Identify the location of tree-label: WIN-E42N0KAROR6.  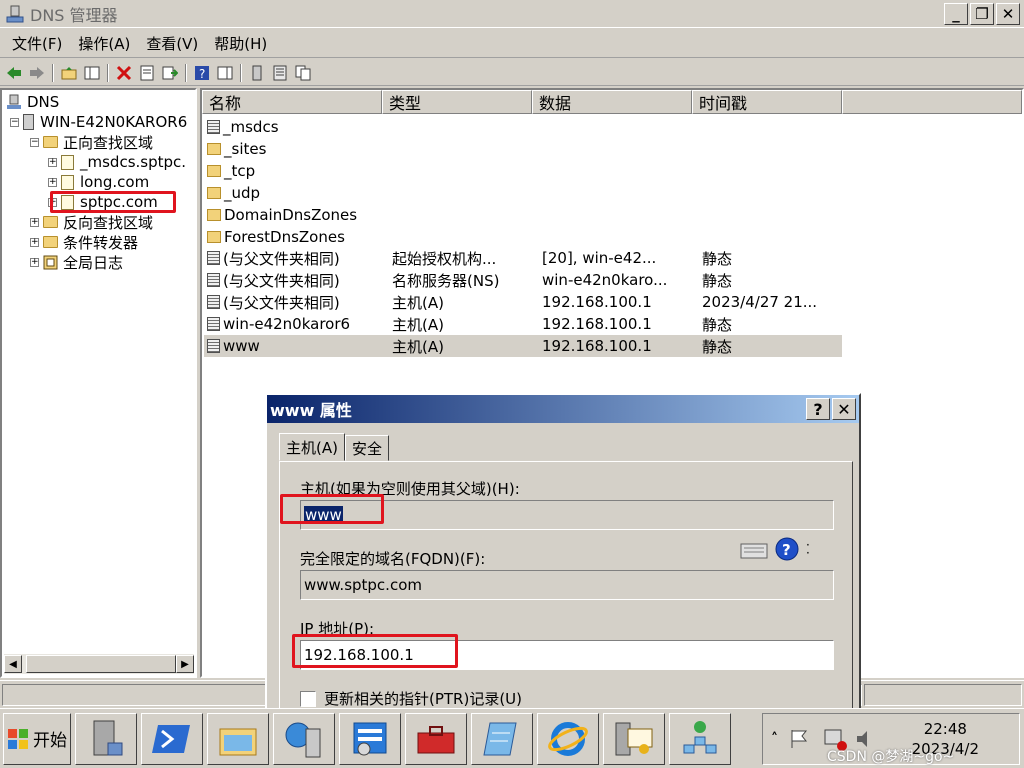
(114, 122).